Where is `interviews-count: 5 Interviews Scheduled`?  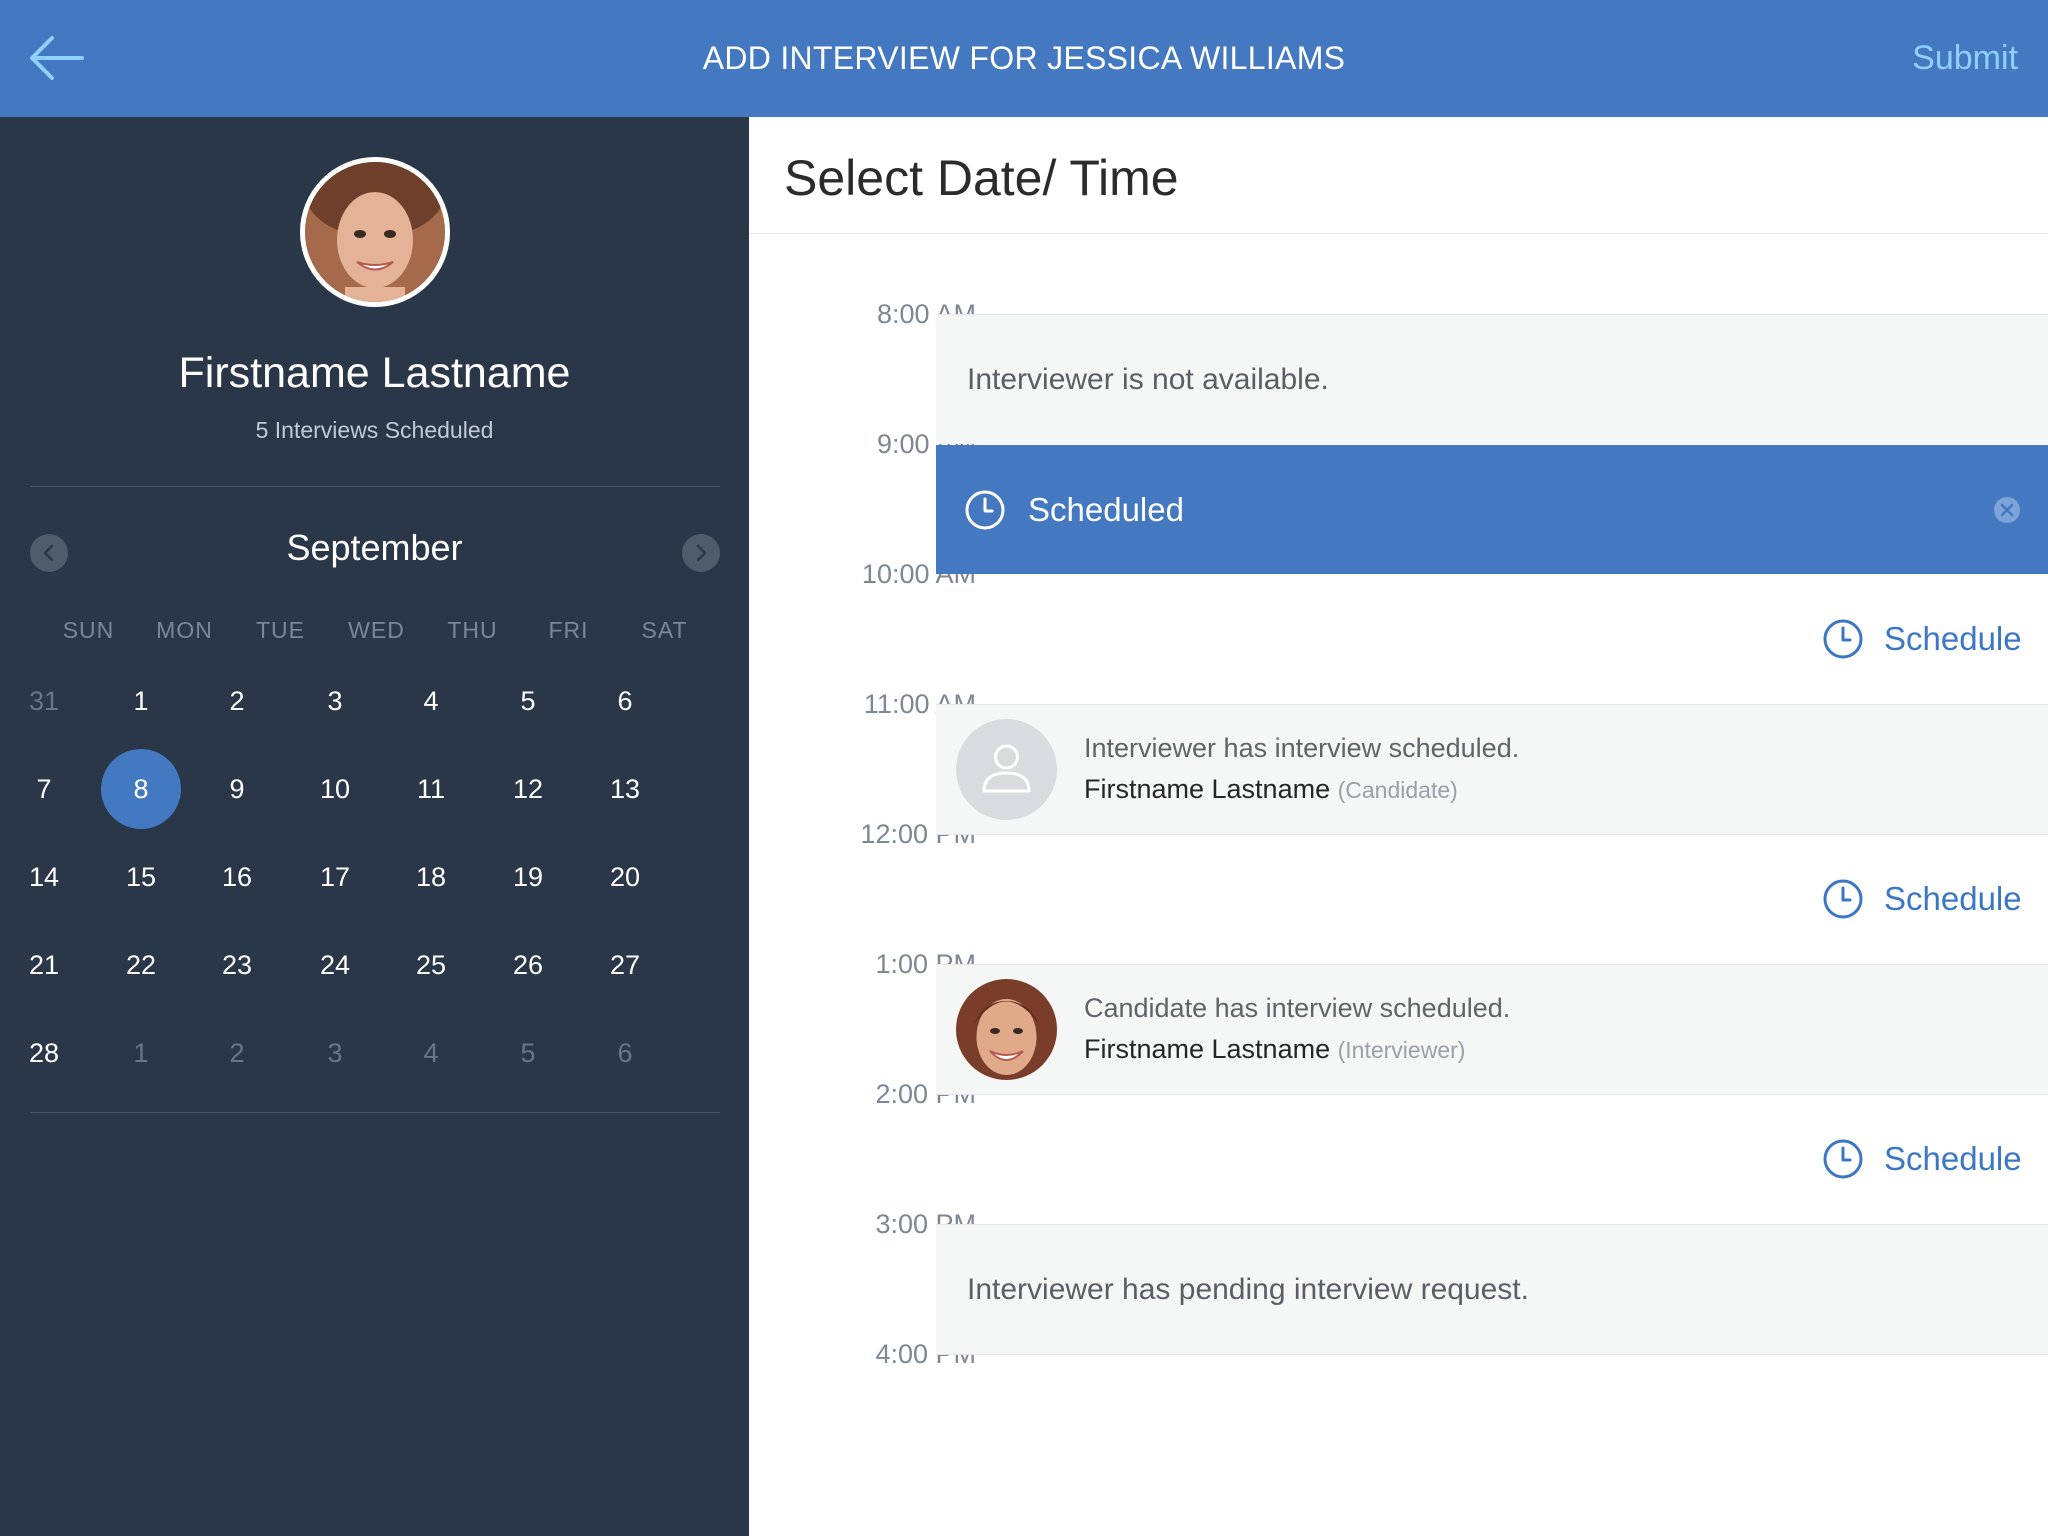
interviews-count: 5 Interviews Scheduled is located at coordinates (374, 430).